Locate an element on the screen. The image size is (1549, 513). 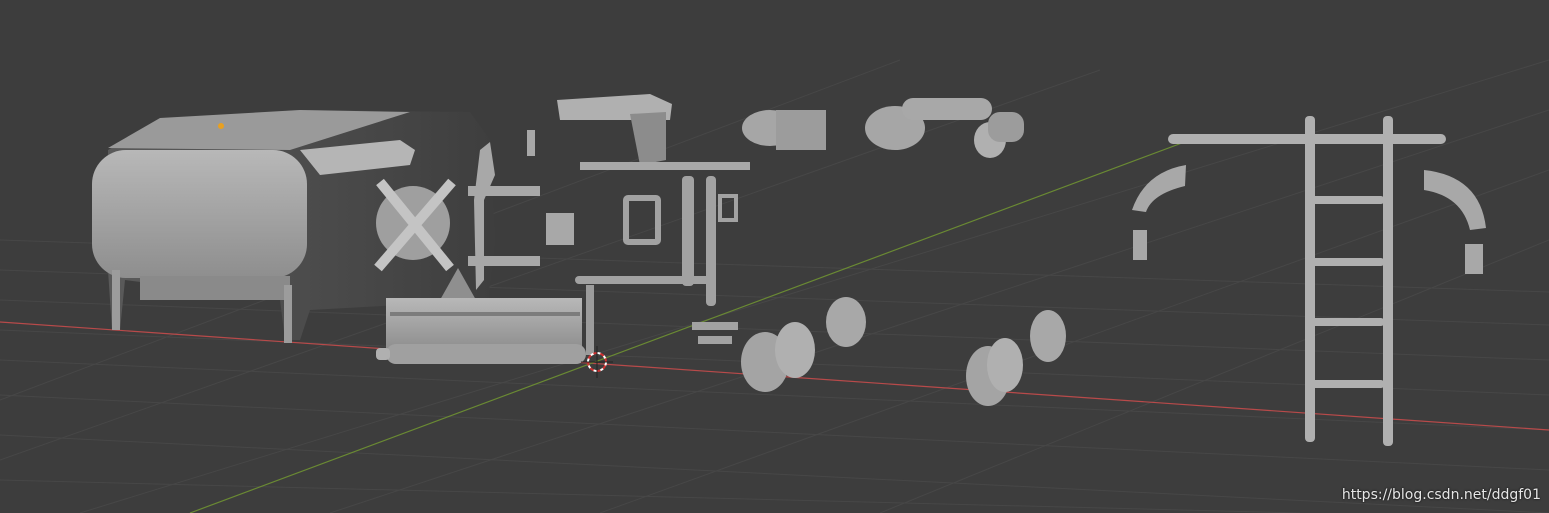
fender-left is located at coordinates (1159, 212).